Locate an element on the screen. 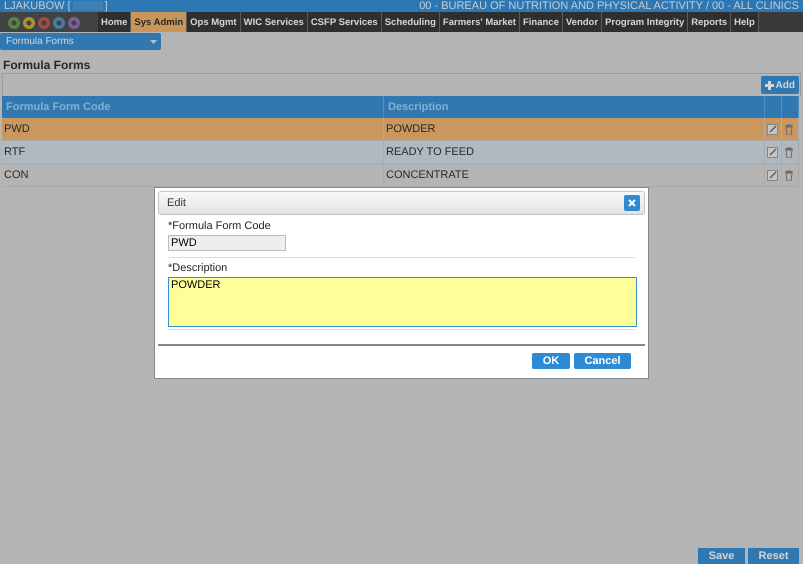 The width and height of the screenshot is (803, 564). ok-button: OK is located at coordinates (551, 361).